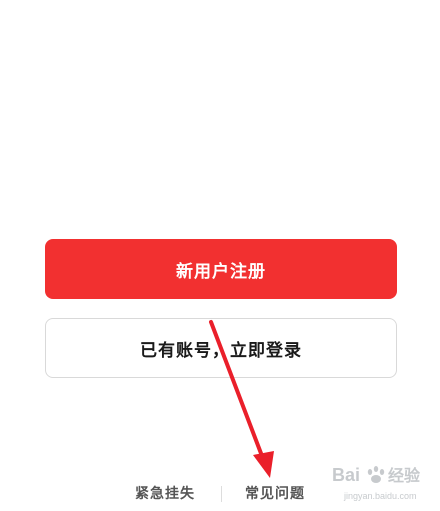 The image size is (440, 511). What do you see at coordinates (221, 271) in the screenshot?
I see `register-button-label: 新用户注册` at bounding box center [221, 271].